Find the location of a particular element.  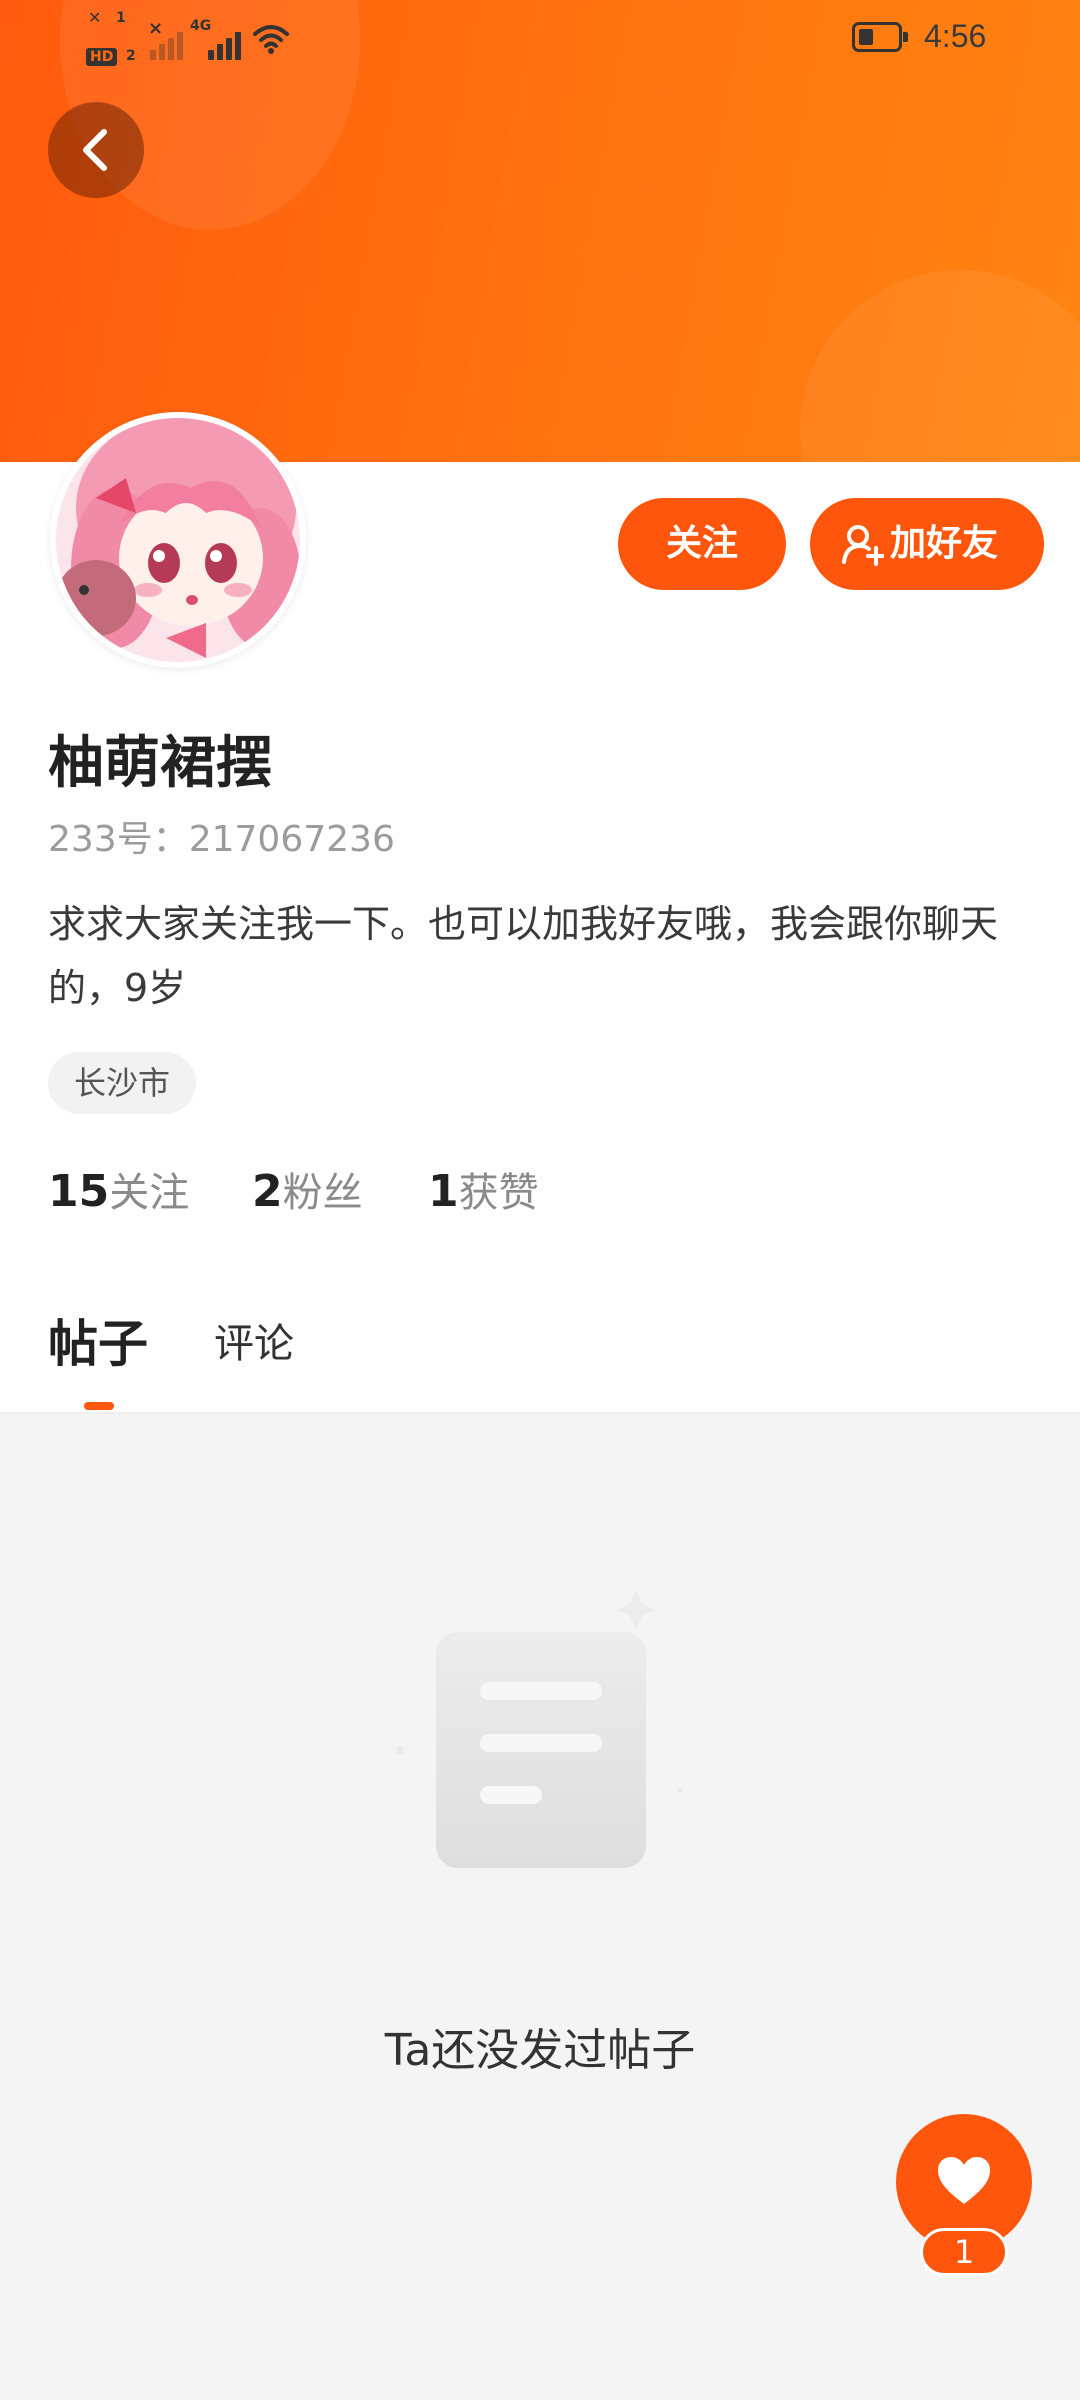

chevron-left-icon is located at coordinates (95, 150).